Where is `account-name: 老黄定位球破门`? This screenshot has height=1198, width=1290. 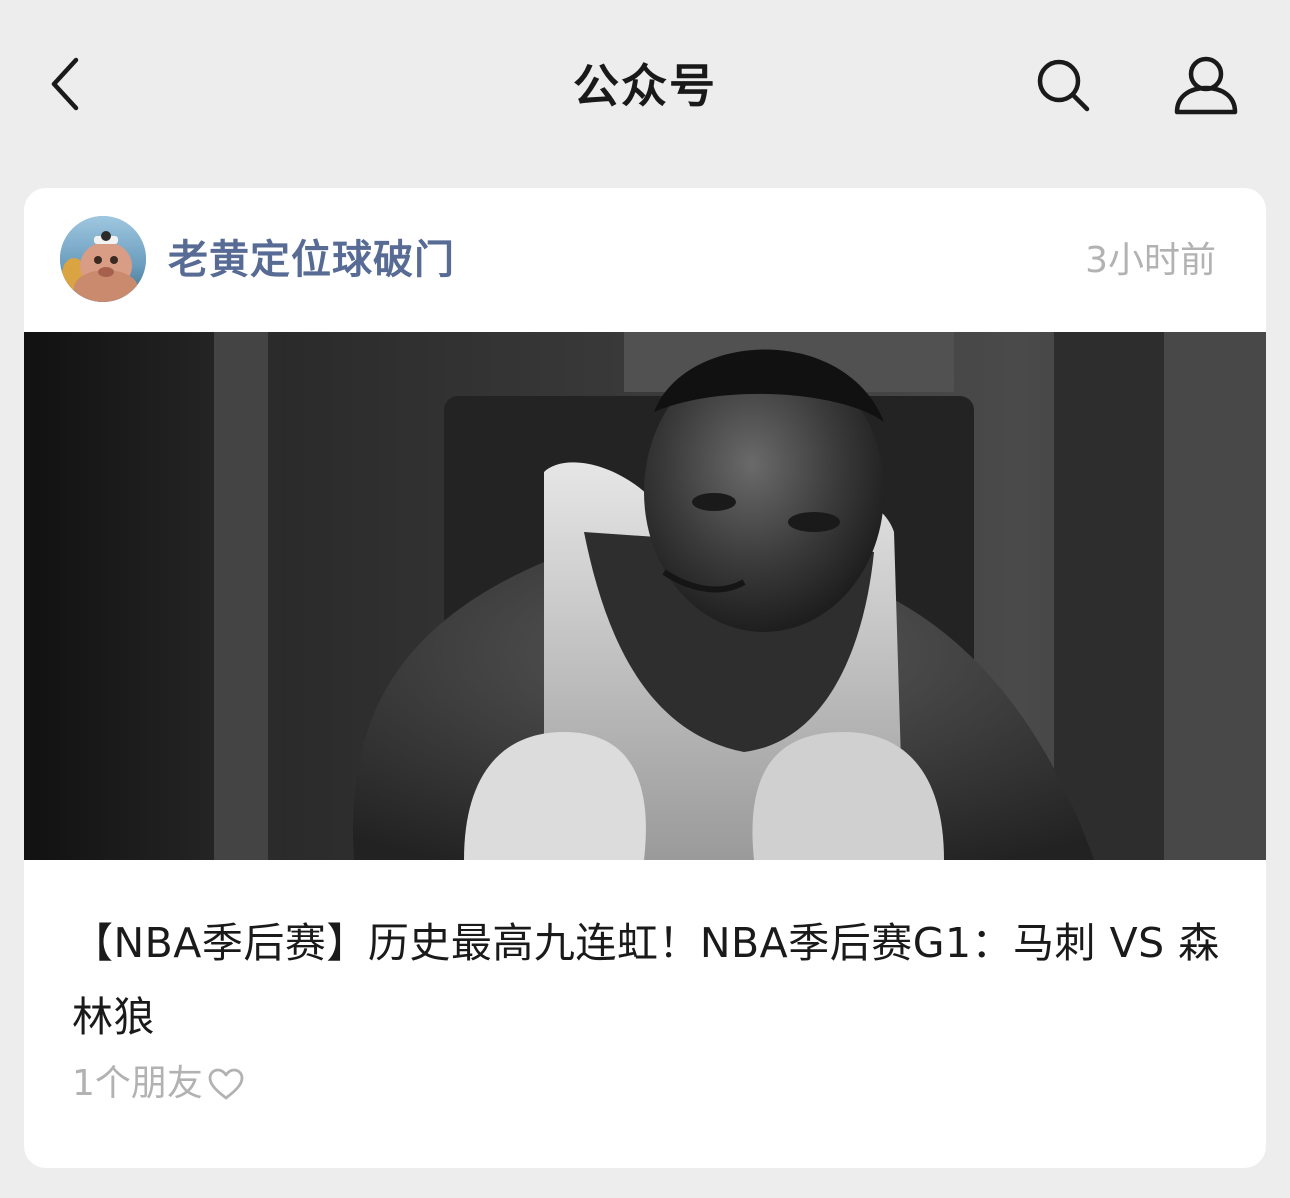 account-name: 老黄定位球破门 is located at coordinates (311, 260).